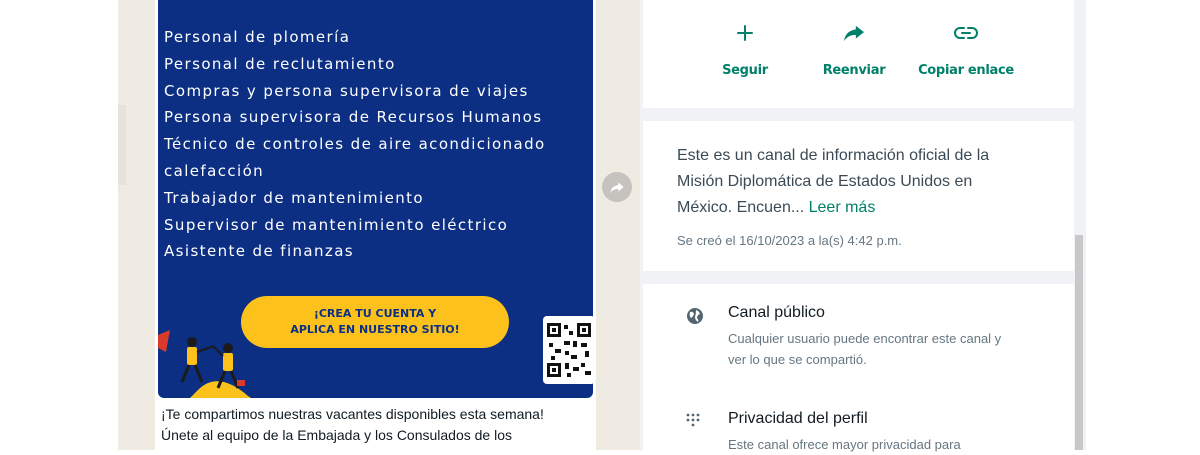  I want to click on job-item: Persona supervisora de Recursos Humanos, so click(353, 117).